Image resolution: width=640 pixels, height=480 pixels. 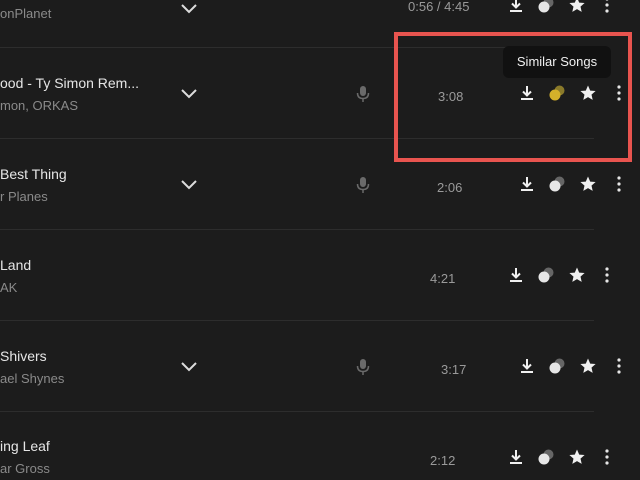 I want to click on track-artist: ar Gross, so click(x=25, y=468).